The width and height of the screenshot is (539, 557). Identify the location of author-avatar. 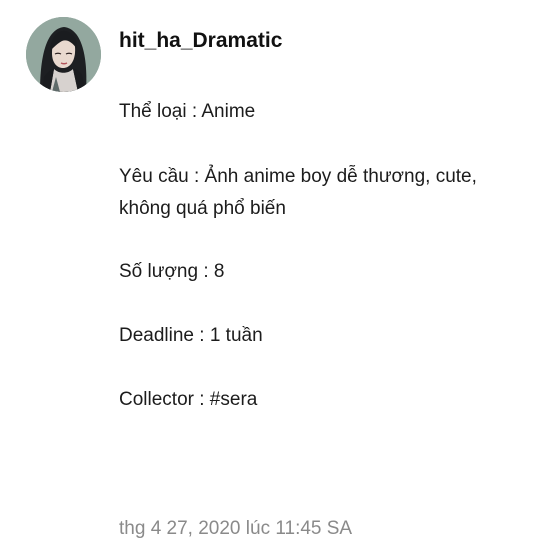
(63, 54).